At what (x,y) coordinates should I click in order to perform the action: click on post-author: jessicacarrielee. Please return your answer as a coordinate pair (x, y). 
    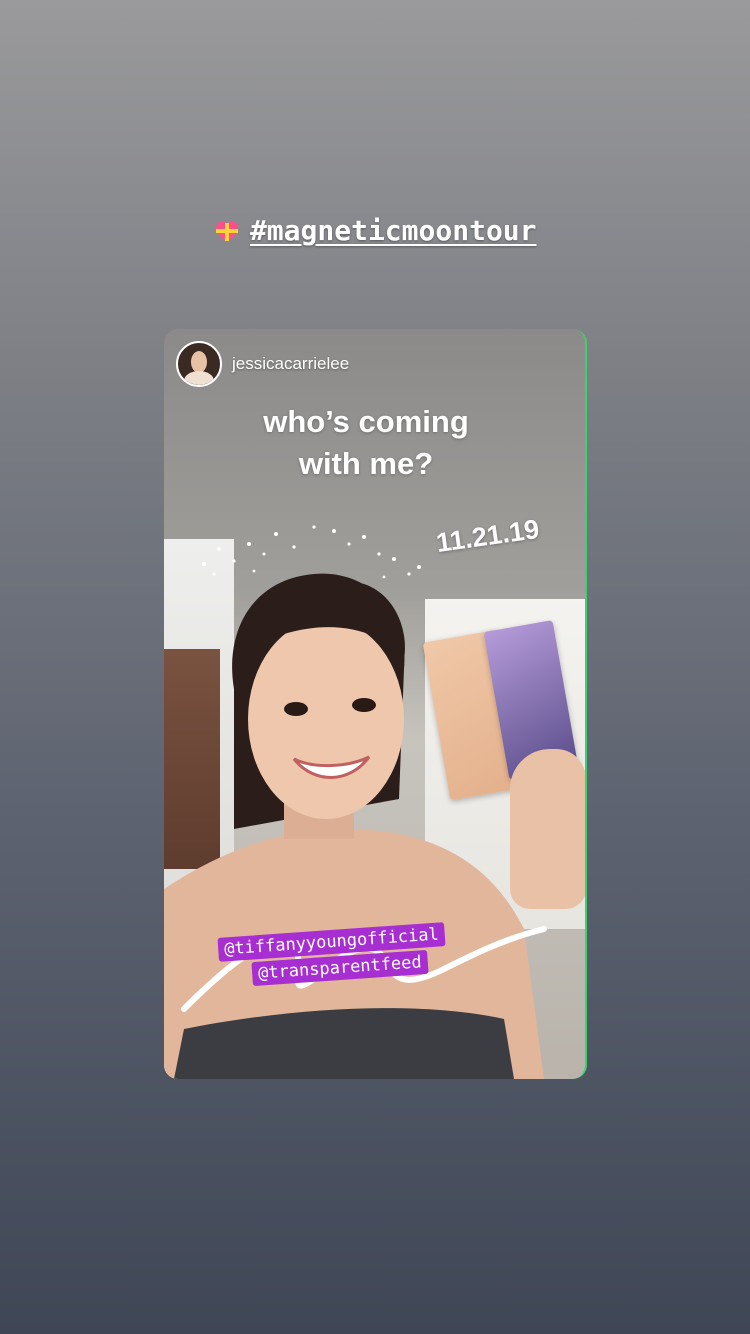
    Looking at the image, I should click on (262, 364).